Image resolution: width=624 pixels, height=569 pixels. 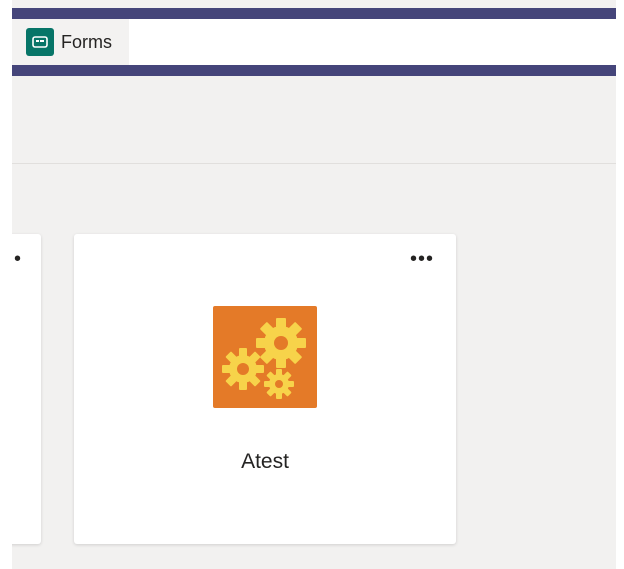 I want to click on more-options-button: •, so click(x=17, y=259).